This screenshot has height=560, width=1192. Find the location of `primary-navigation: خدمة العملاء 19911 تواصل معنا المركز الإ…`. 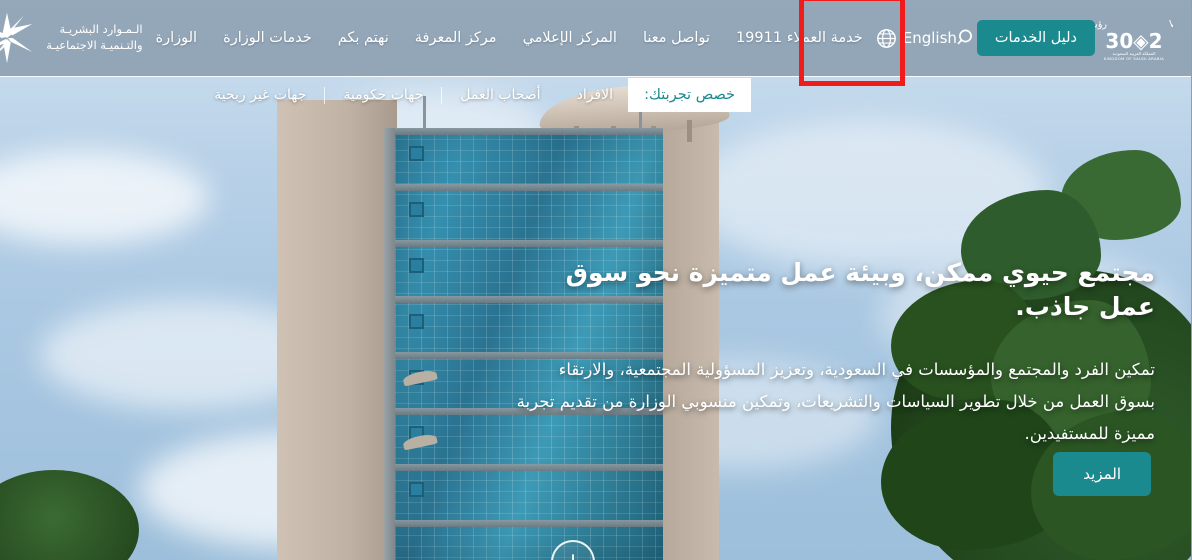

primary-navigation: خدمة العملاء 19911 تواصل معنا المركز الإ… is located at coordinates (510, 38).